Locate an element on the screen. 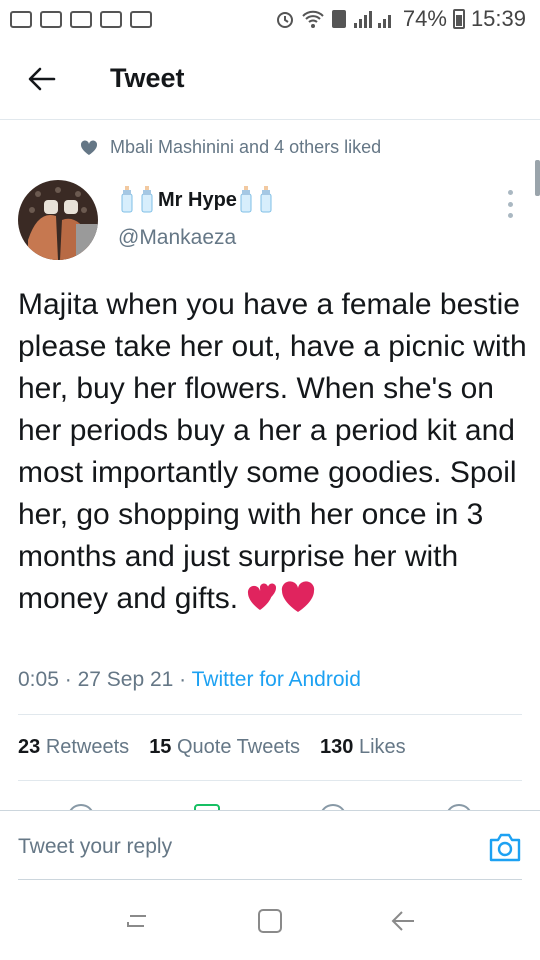 This screenshot has width=540, height=960. author-name: Mr Hype is located at coordinates (197, 199).